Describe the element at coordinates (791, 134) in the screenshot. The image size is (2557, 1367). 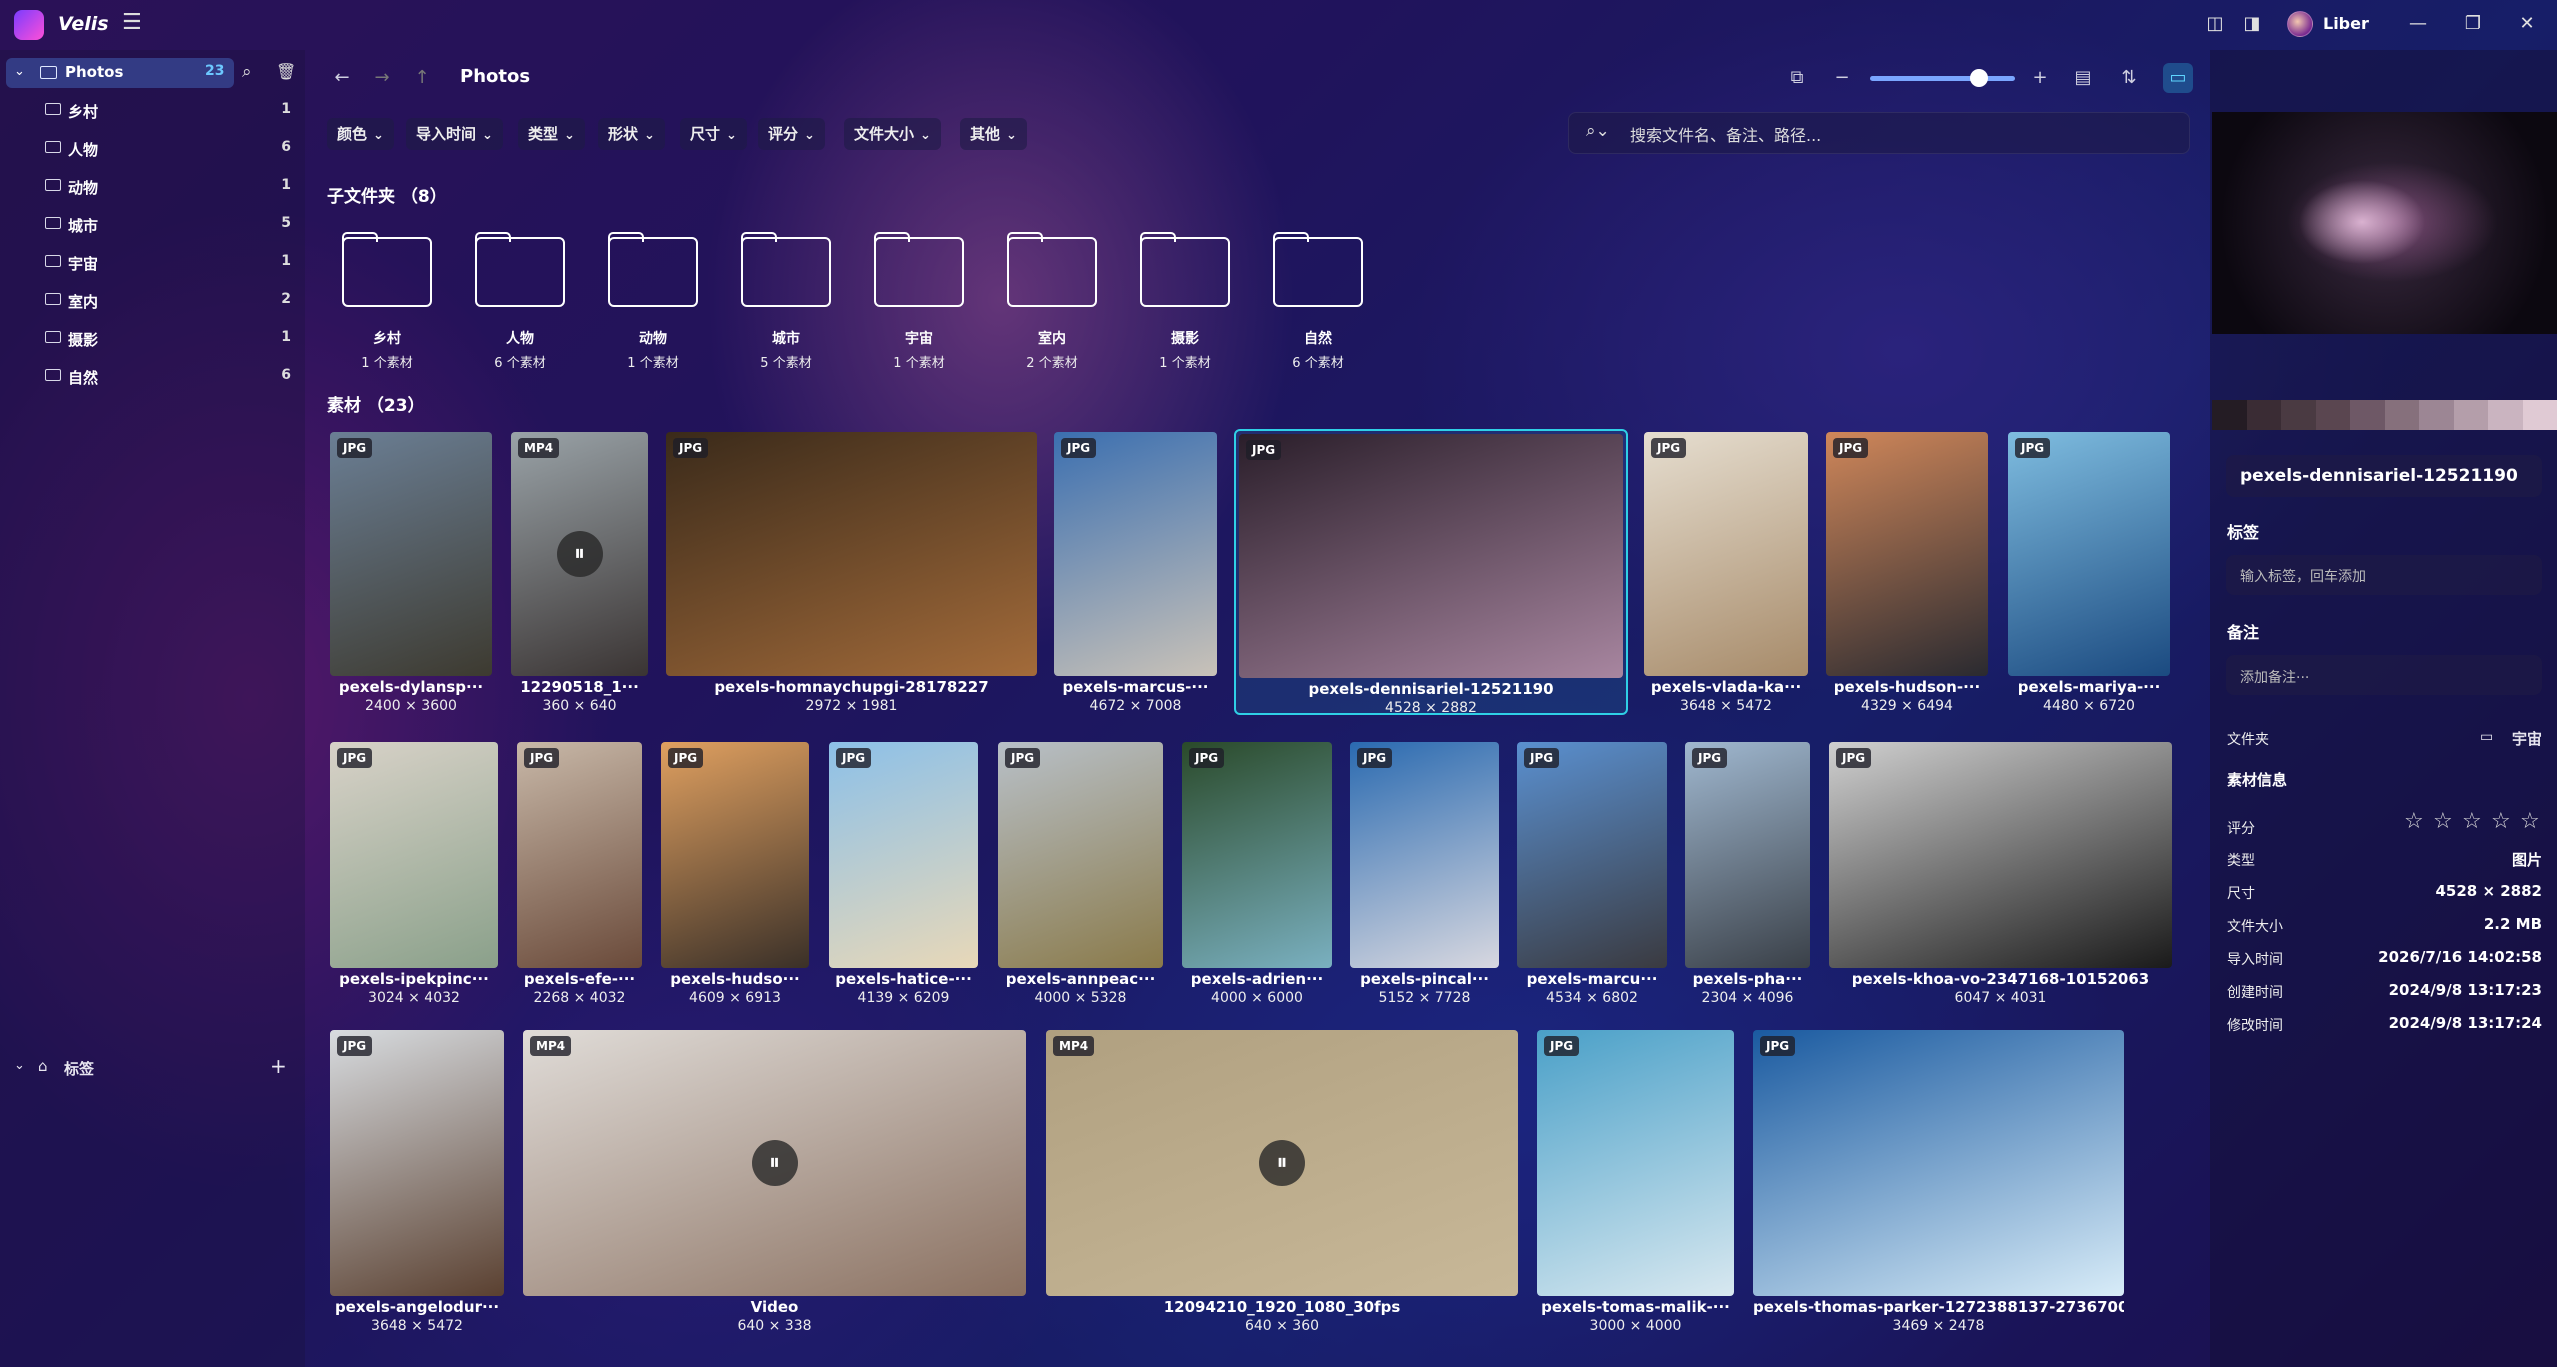
I see `filter-dropdown: 评分` at that location.